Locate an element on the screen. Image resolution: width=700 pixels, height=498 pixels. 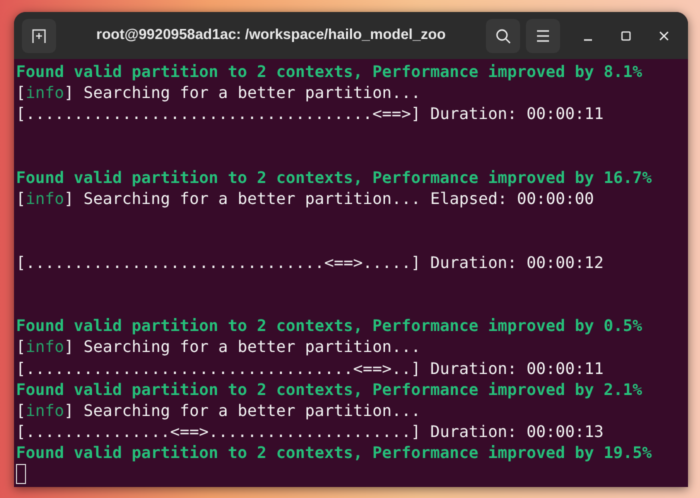
menu-icon is located at coordinates (543, 36).